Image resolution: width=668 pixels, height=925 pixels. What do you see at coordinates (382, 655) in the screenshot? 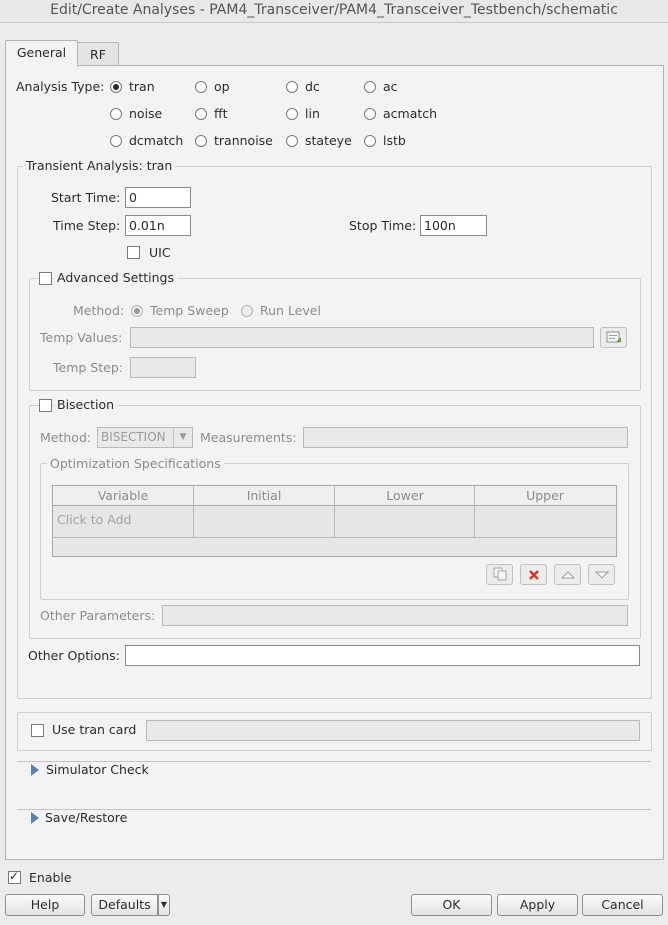
I see `other-options-input` at bounding box center [382, 655].